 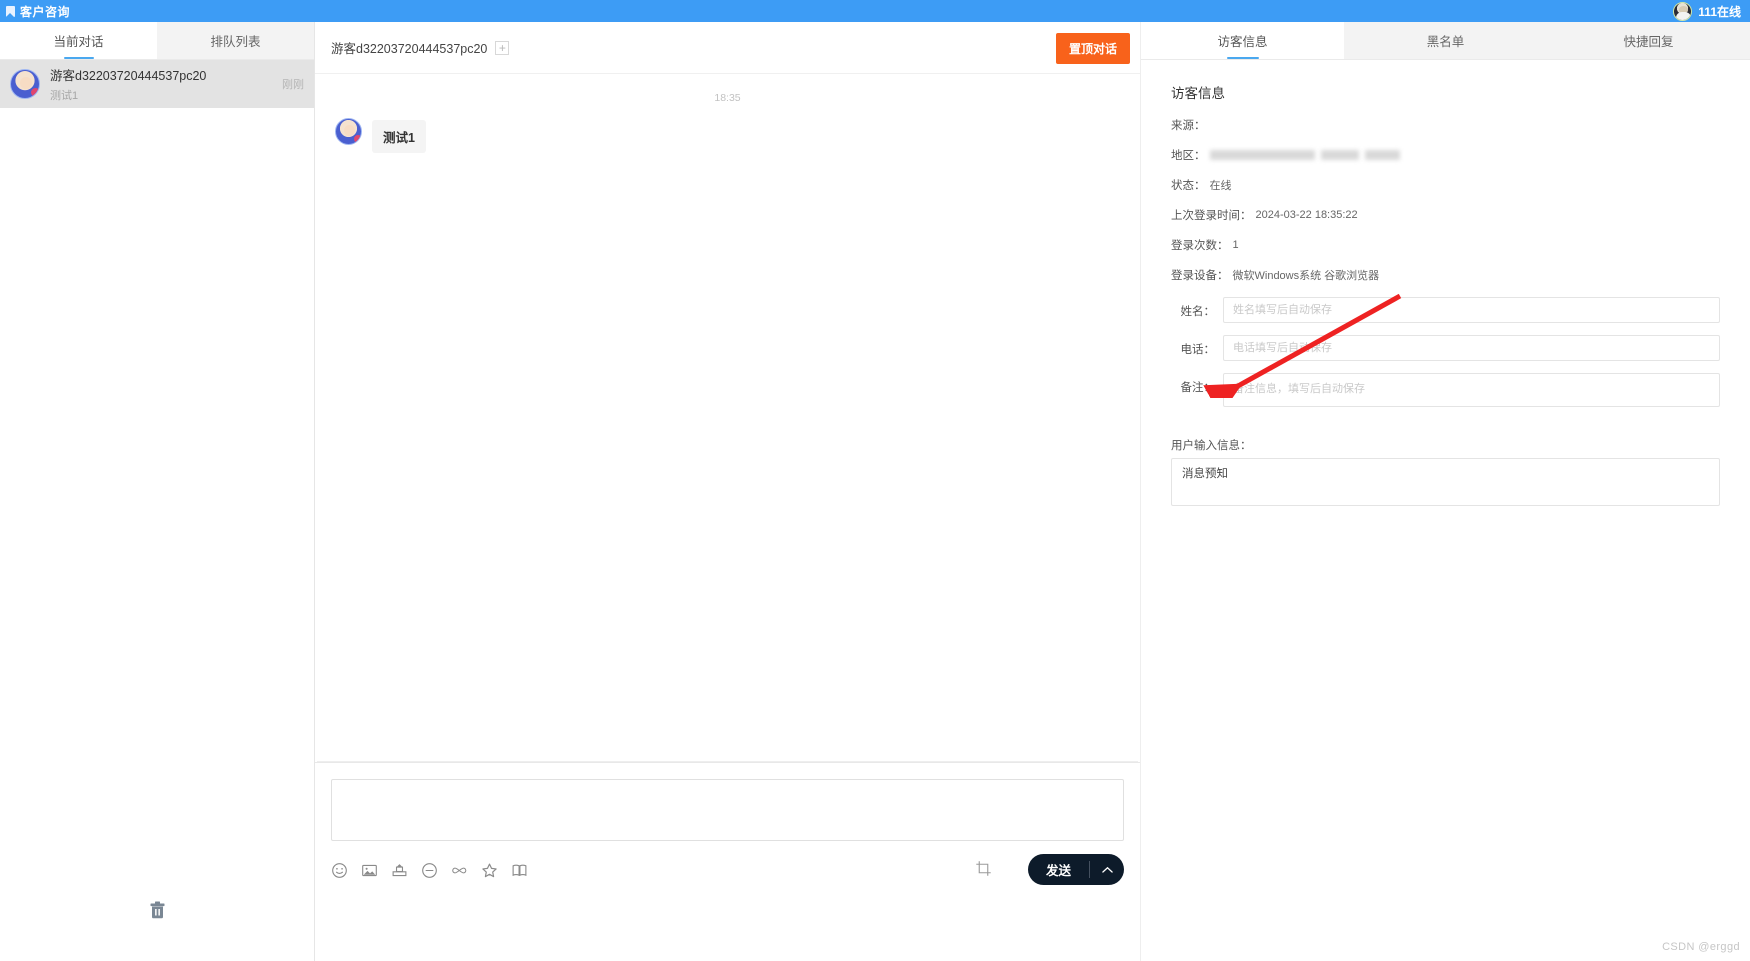 I want to click on trash-icon, so click(x=157, y=910).